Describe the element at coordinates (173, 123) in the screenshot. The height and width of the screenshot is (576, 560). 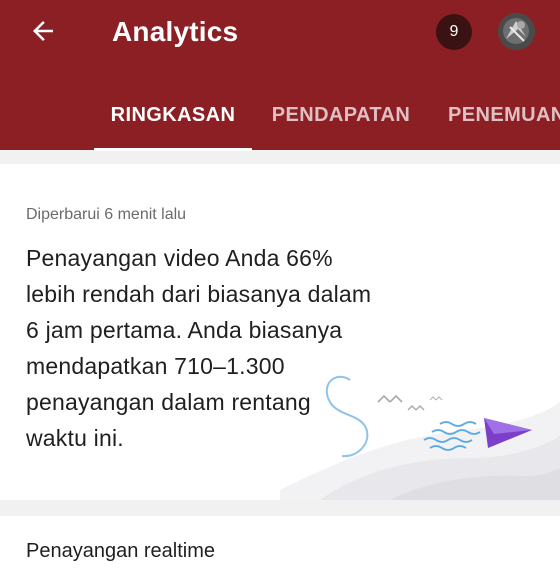
I see `tab-ringkasan: RINGKASAN` at that location.